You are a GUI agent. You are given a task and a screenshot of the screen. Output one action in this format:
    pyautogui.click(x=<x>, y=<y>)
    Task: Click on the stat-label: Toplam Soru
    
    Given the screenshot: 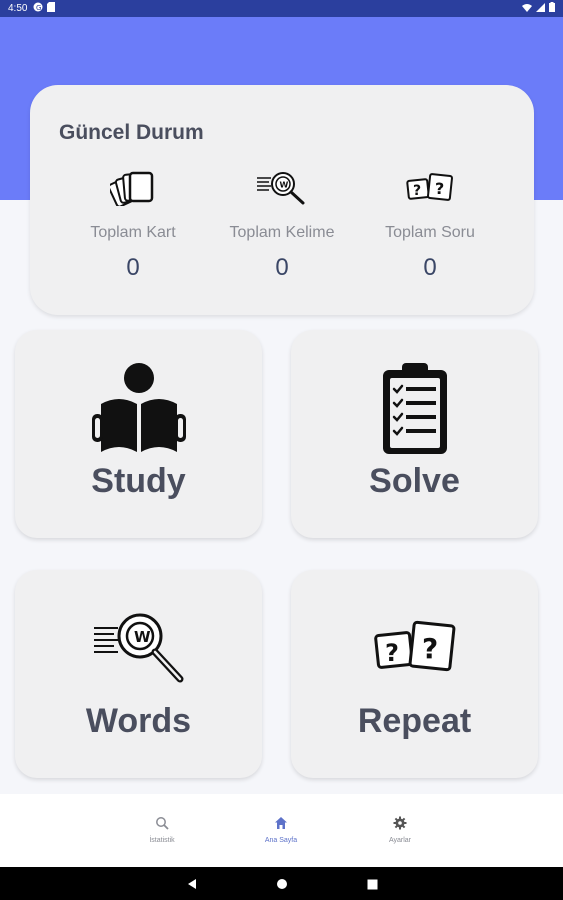 What is the action you would take?
    pyautogui.click(x=430, y=232)
    